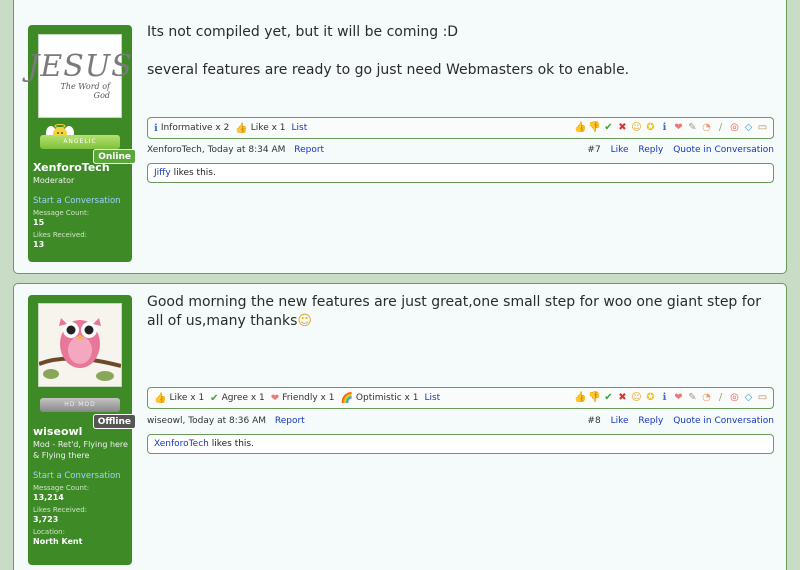 The width and height of the screenshot is (800, 570). Describe the element at coordinates (195, 128) in the screenshot. I see `rating-label: Informative x 2` at that location.